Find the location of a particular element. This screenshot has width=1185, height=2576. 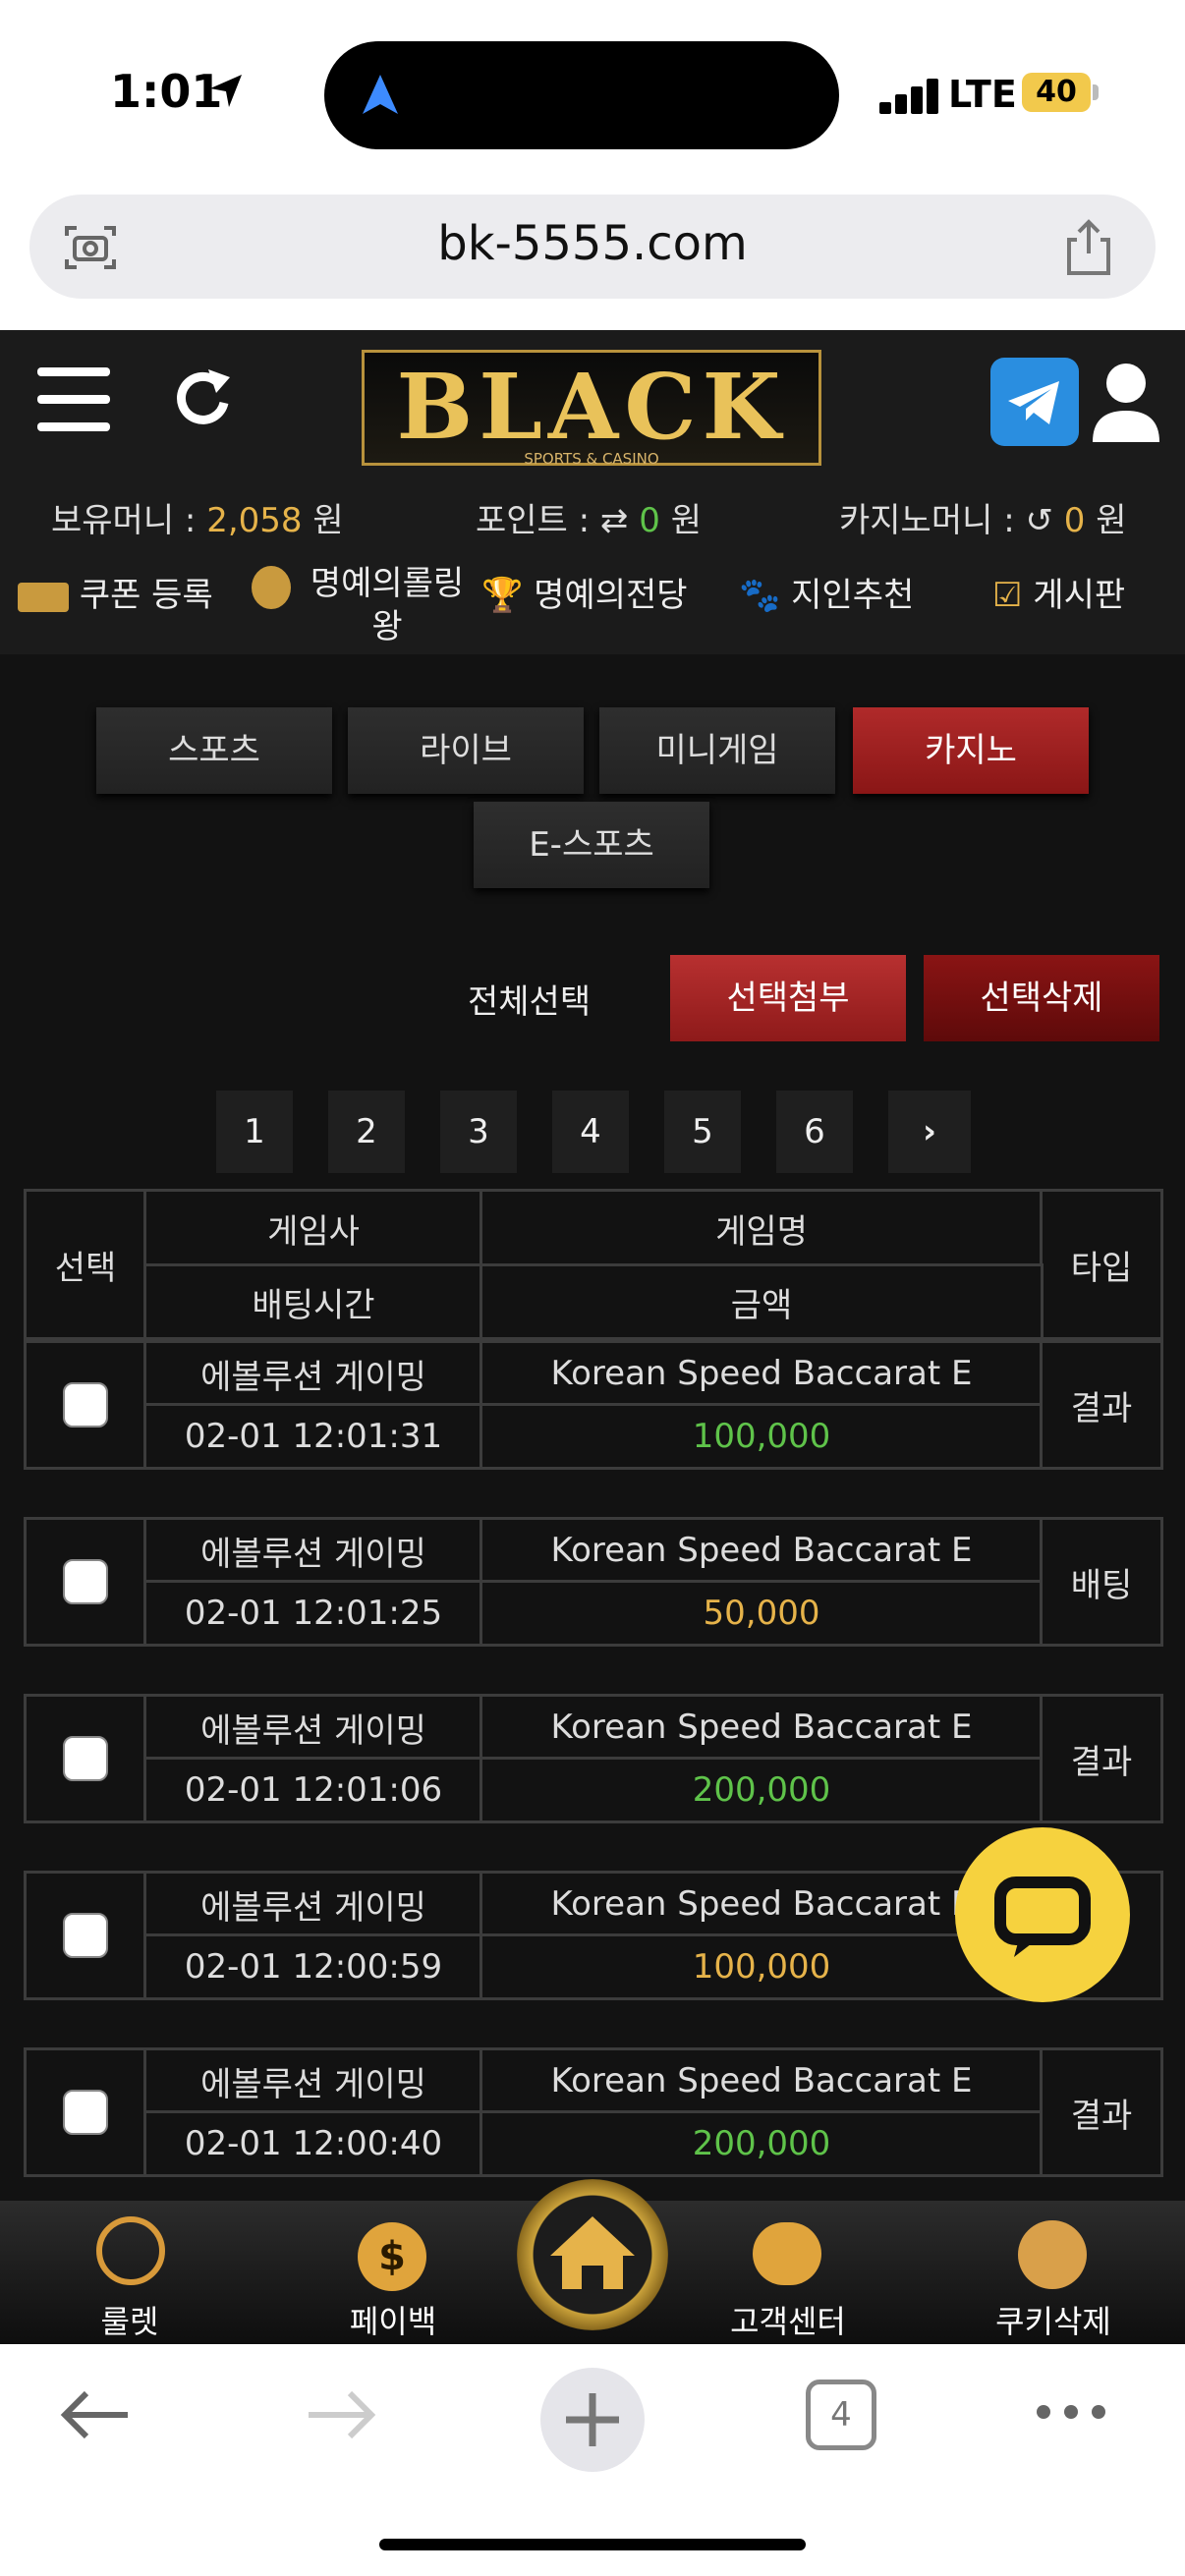

row-time: 02-01 12:01:06 is located at coordinates (313, 1790).